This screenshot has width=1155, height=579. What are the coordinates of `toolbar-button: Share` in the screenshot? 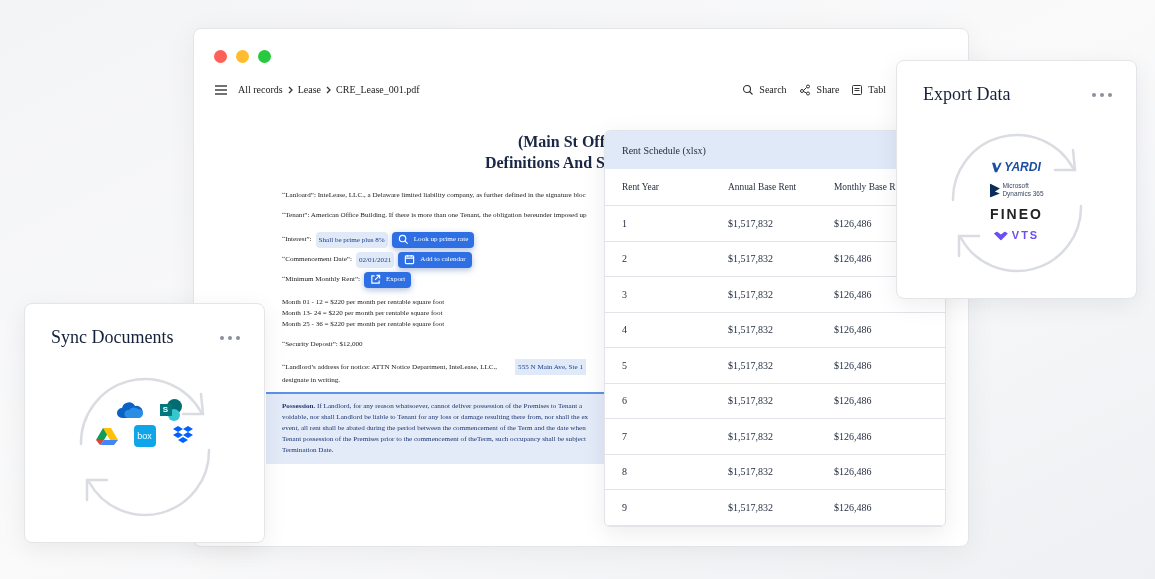 It's located at (819, 89).